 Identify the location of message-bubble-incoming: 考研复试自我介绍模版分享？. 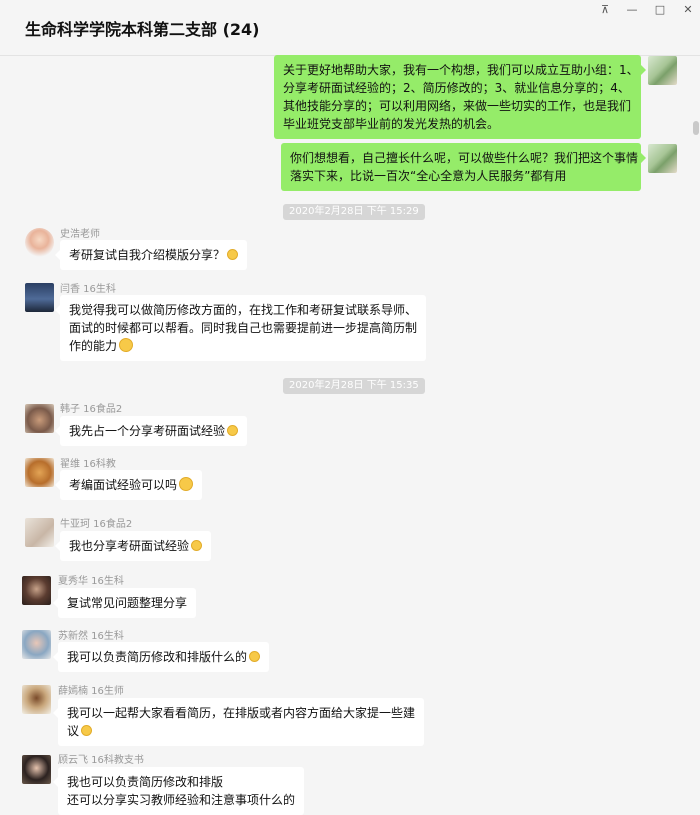
(151, 255).